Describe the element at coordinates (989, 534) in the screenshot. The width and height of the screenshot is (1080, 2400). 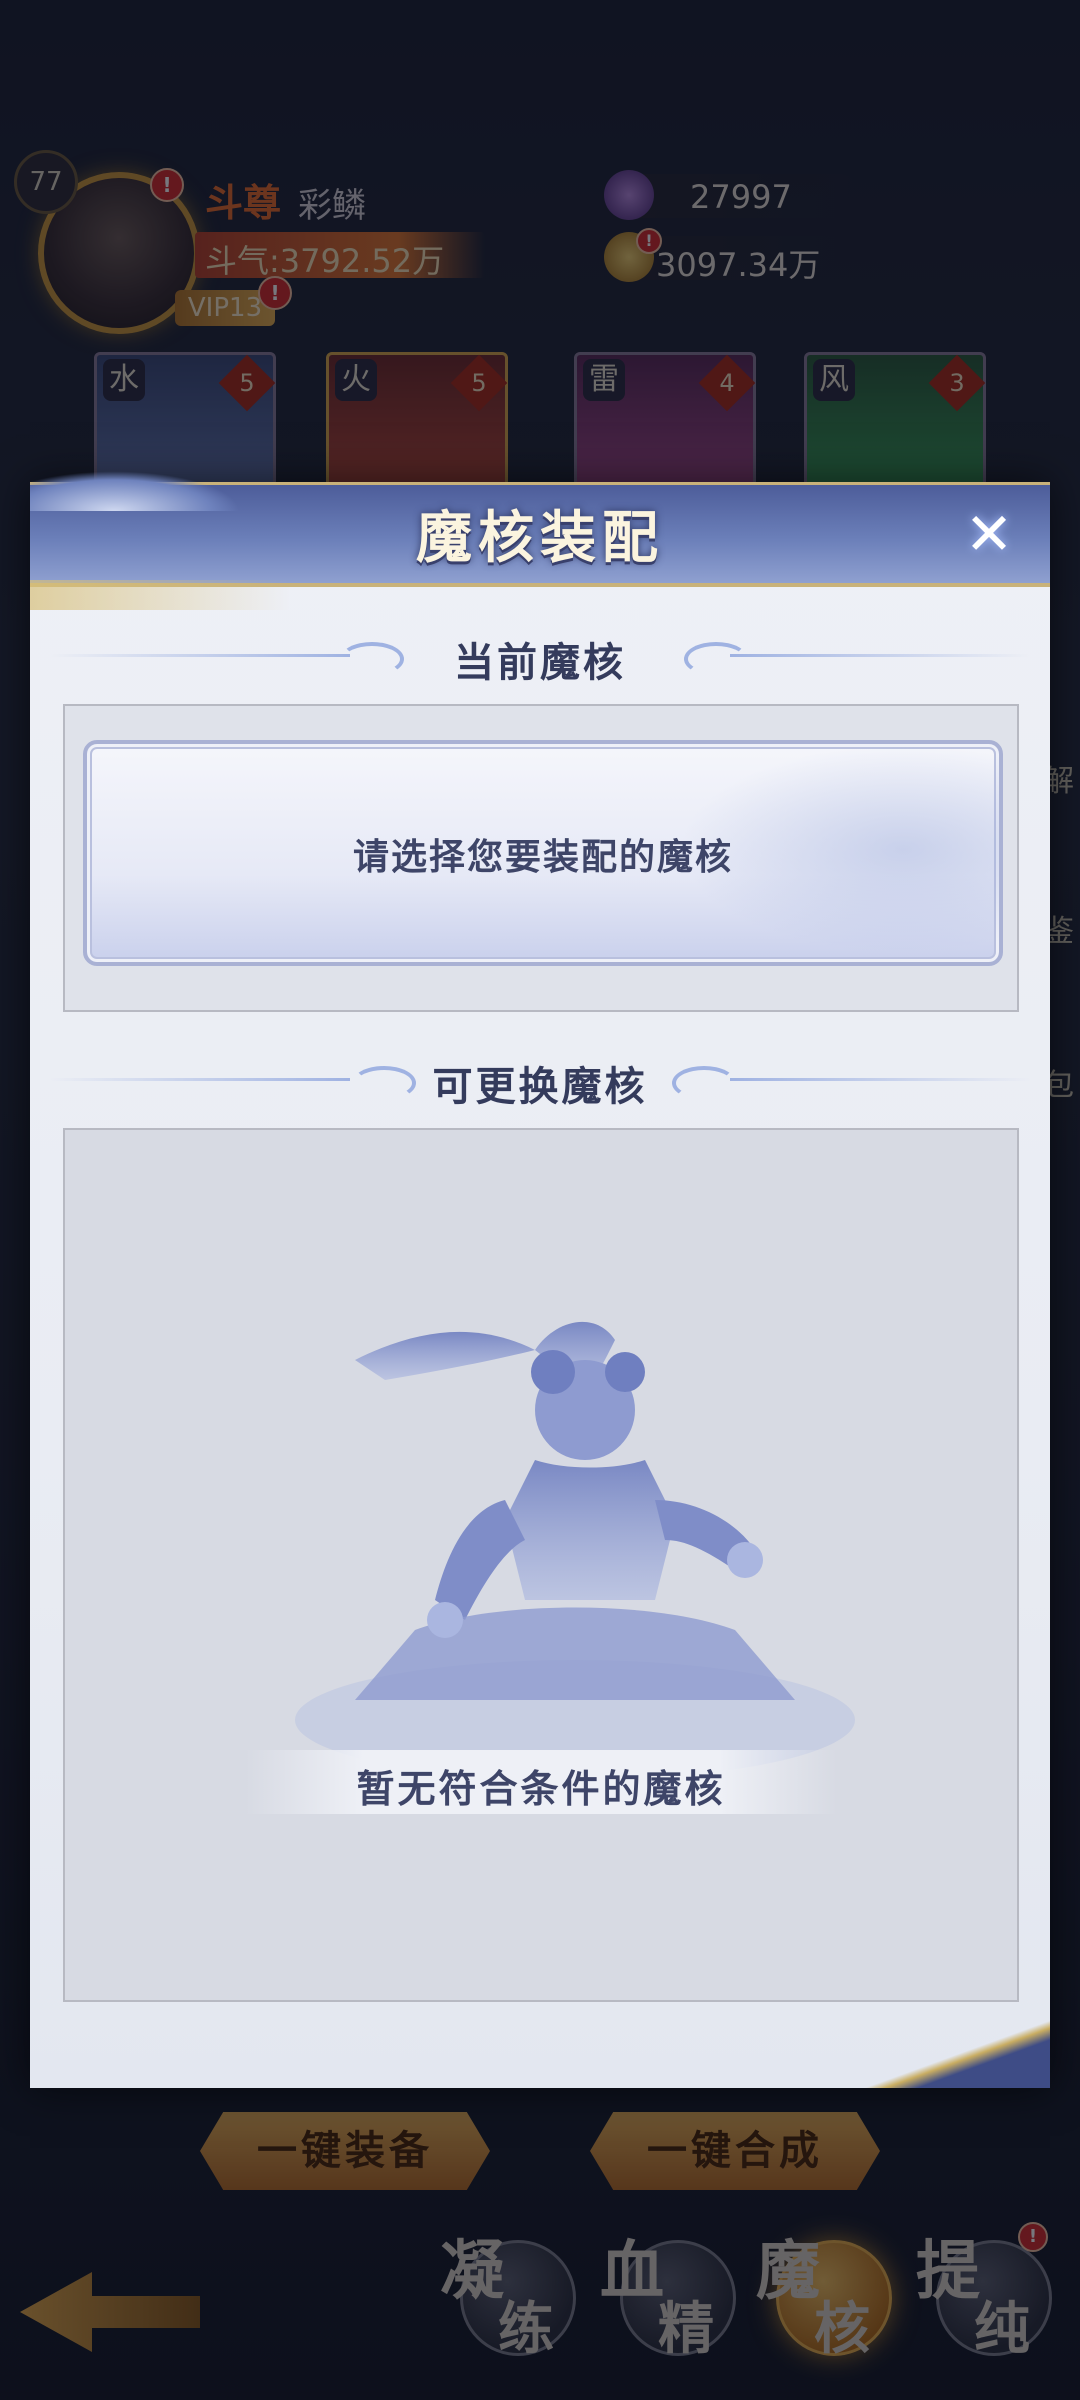
I see `close-icon: ✕` at that location.